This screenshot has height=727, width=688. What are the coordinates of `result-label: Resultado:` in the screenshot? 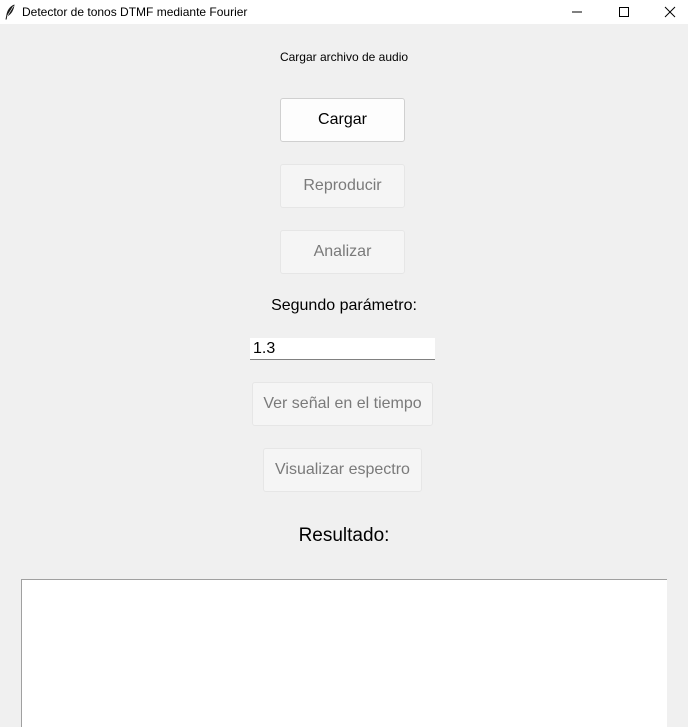 It's located at (344, 535).